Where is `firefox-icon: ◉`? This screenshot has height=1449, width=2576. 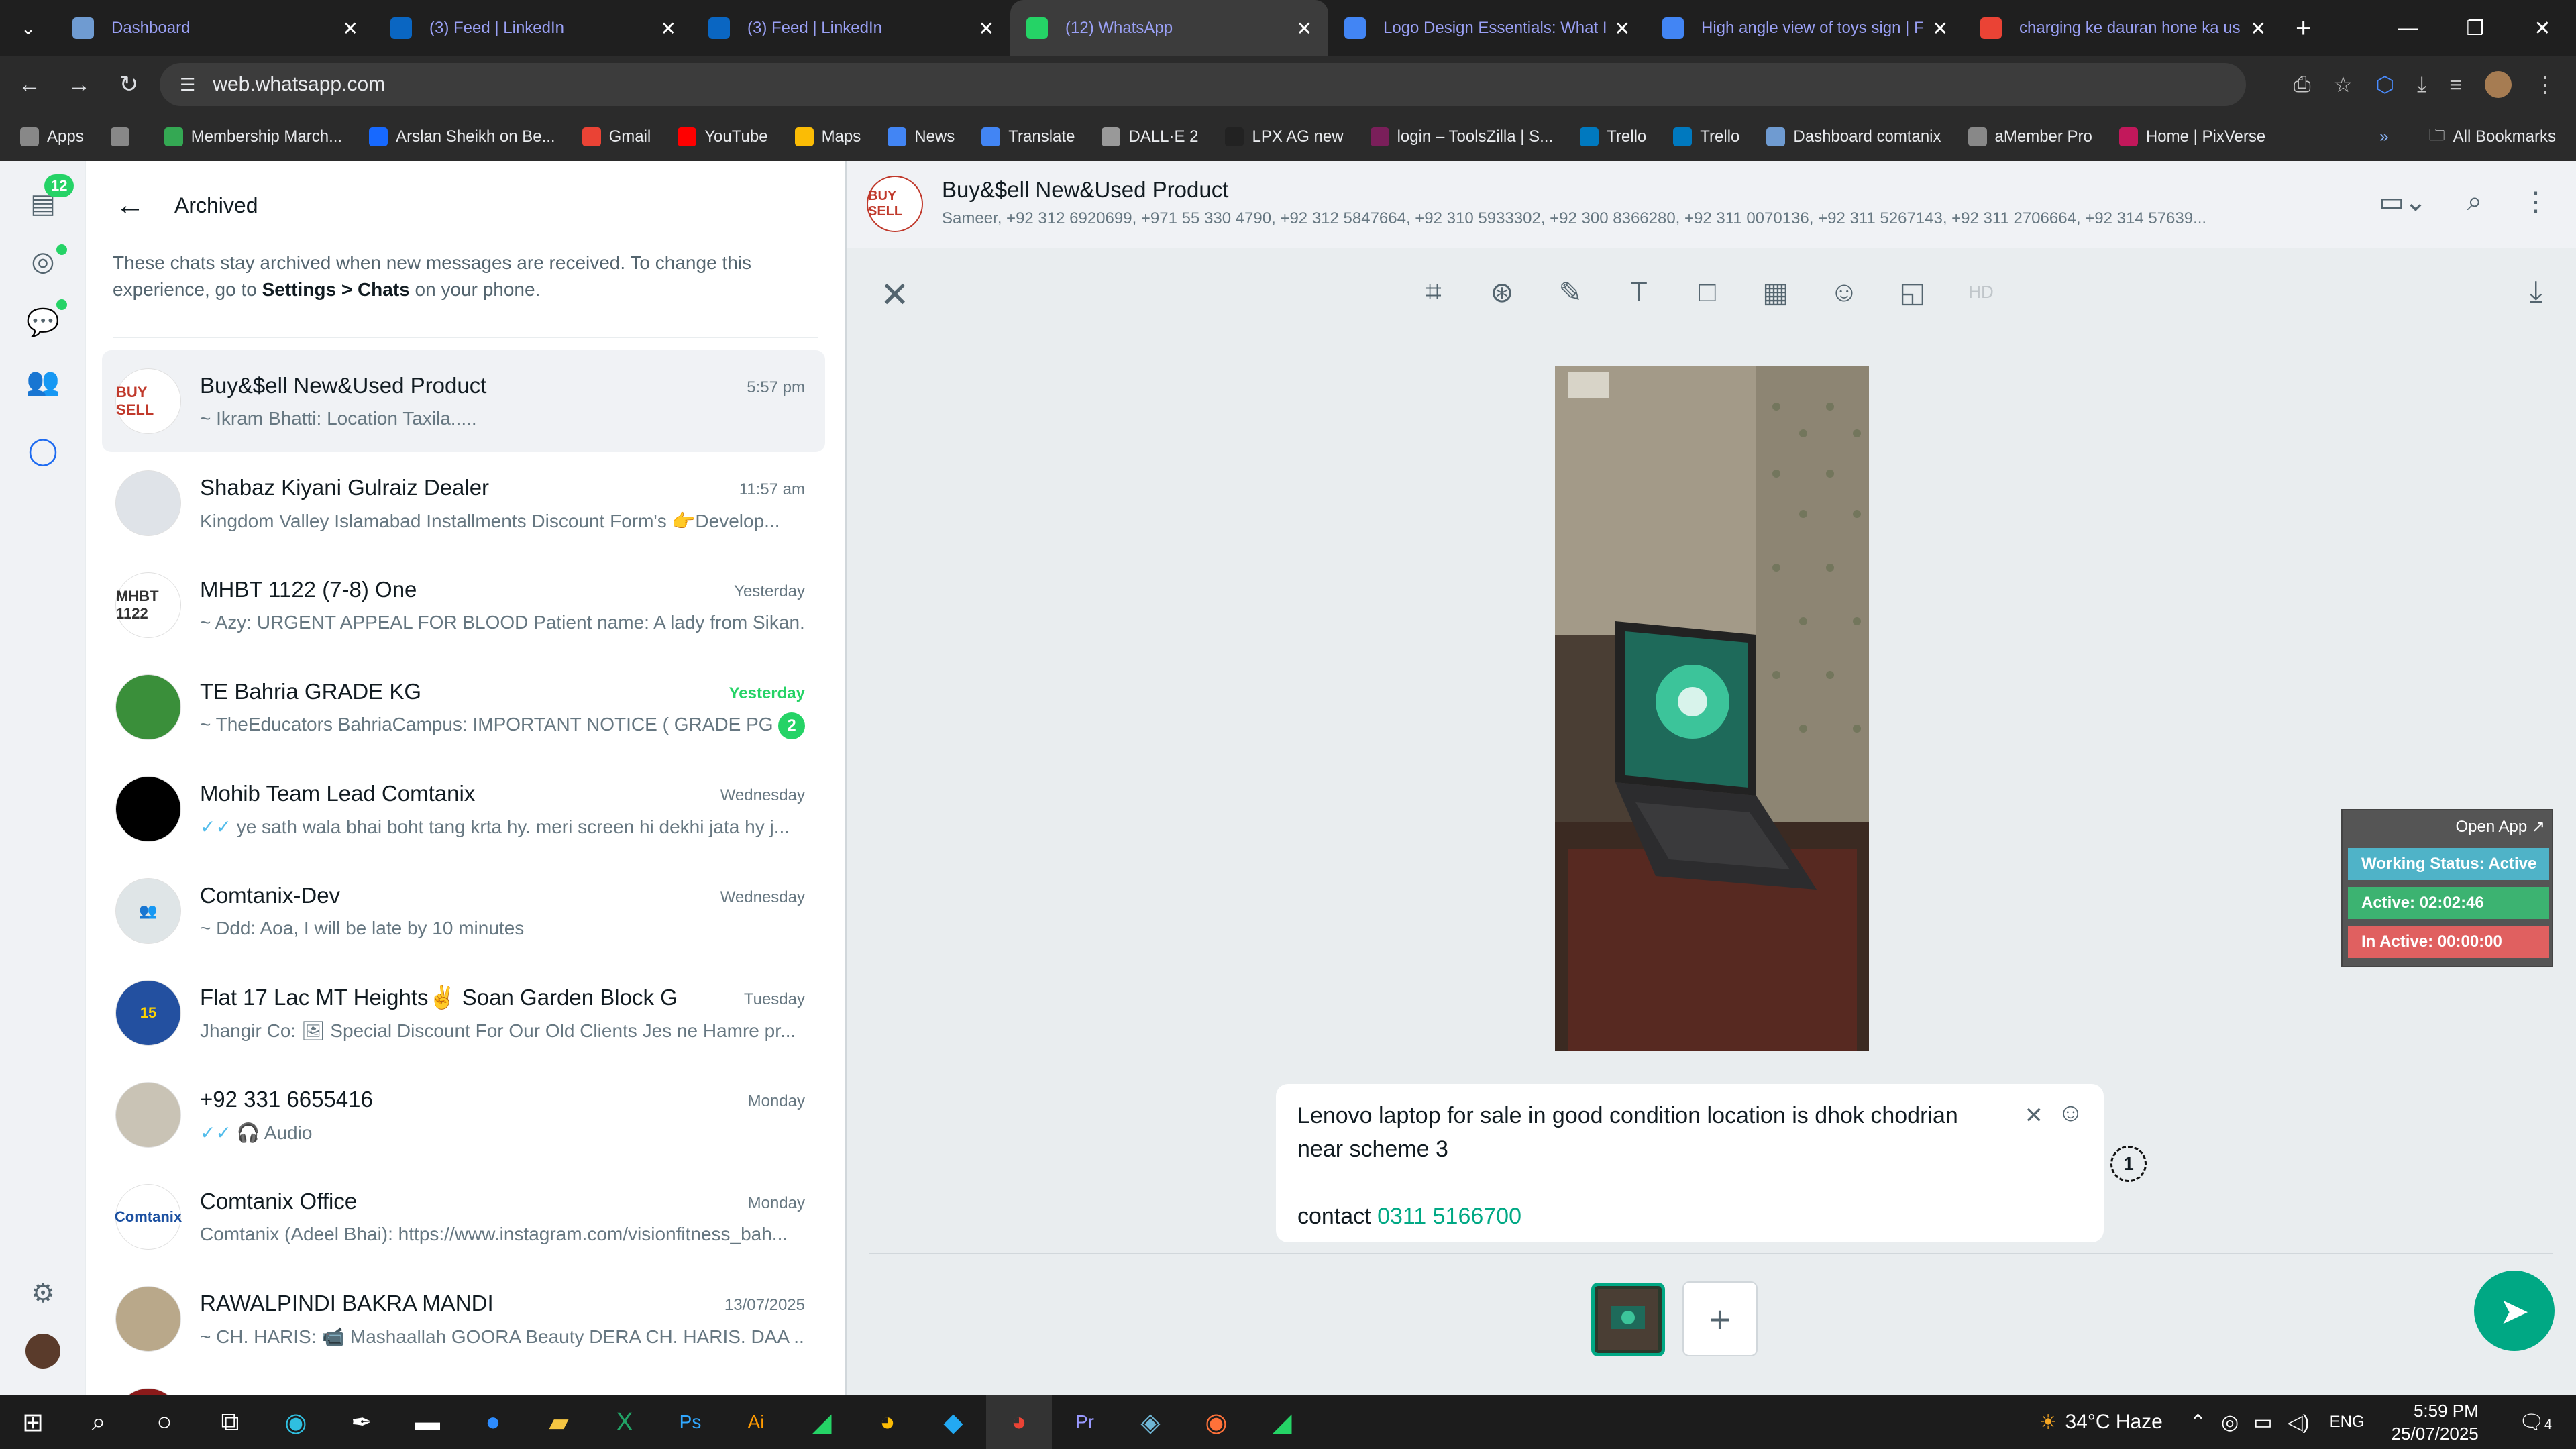 firefox-icon: ◉ is located at coordinates (1216, 1422).